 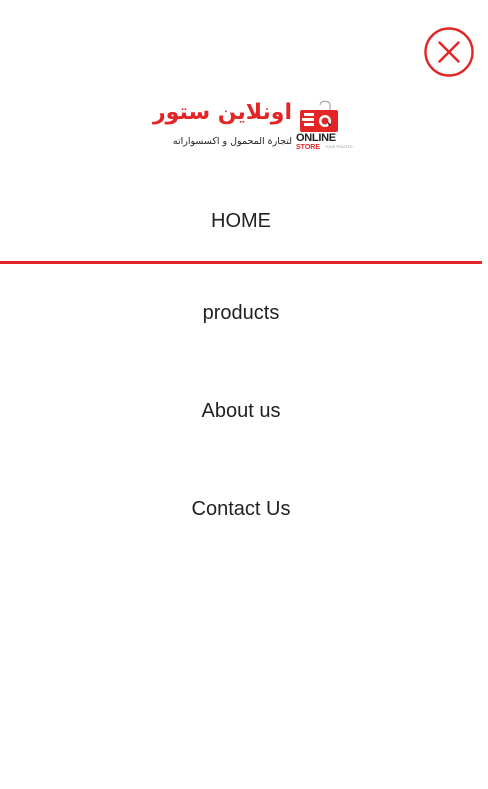 What do you see at coordinates (232, 141) in the screenshot?
I see `logo-arabic-tagline: لتجارة المحمول و اكسسواراته` at bounding box center [232, 141].